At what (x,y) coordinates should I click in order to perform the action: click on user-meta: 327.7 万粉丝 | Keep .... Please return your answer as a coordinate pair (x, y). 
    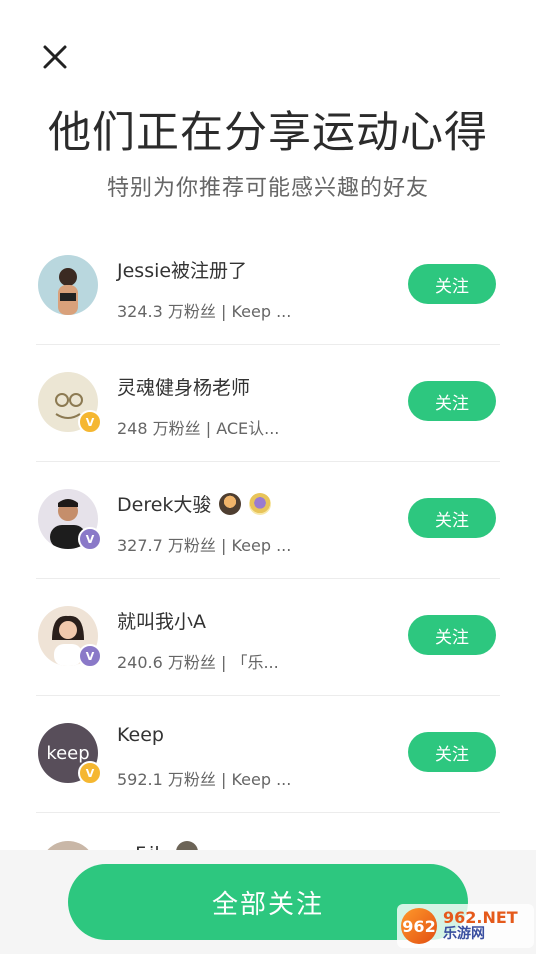
    Looking at the image, I should click on (204, 545).